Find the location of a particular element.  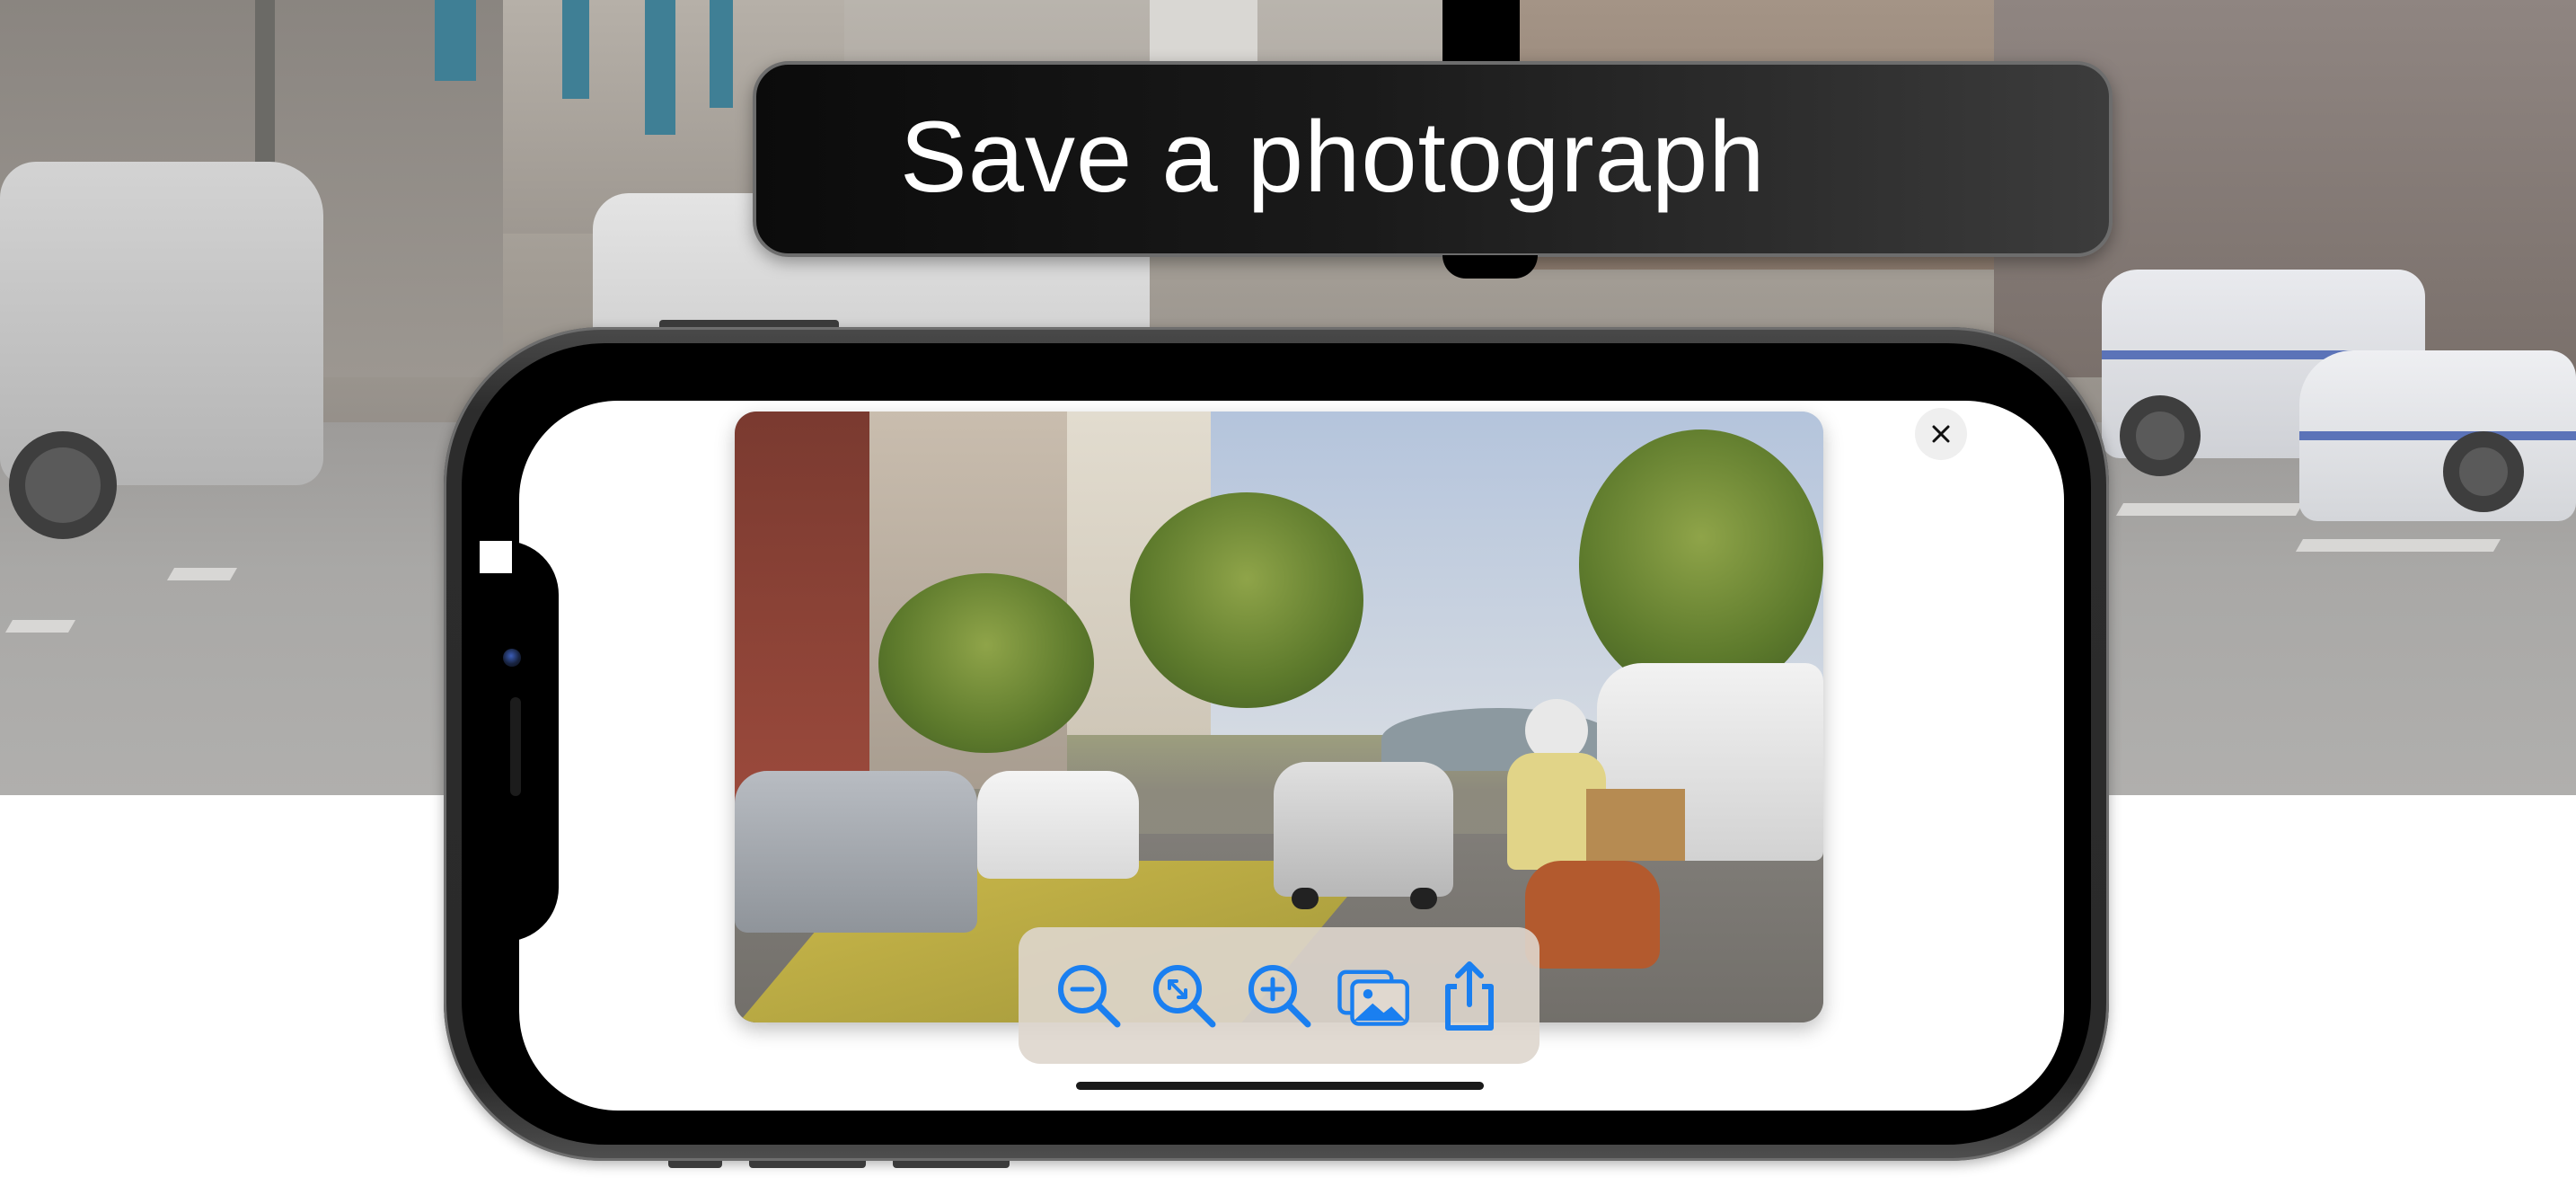

close-button is located at coordinates (1941, 434).